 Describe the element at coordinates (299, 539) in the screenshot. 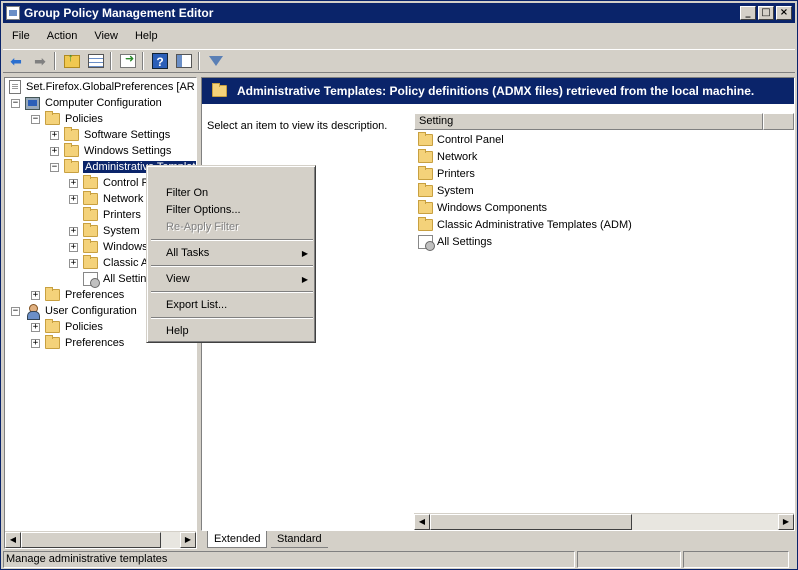

I see `tab-standard: Standard` at that location.